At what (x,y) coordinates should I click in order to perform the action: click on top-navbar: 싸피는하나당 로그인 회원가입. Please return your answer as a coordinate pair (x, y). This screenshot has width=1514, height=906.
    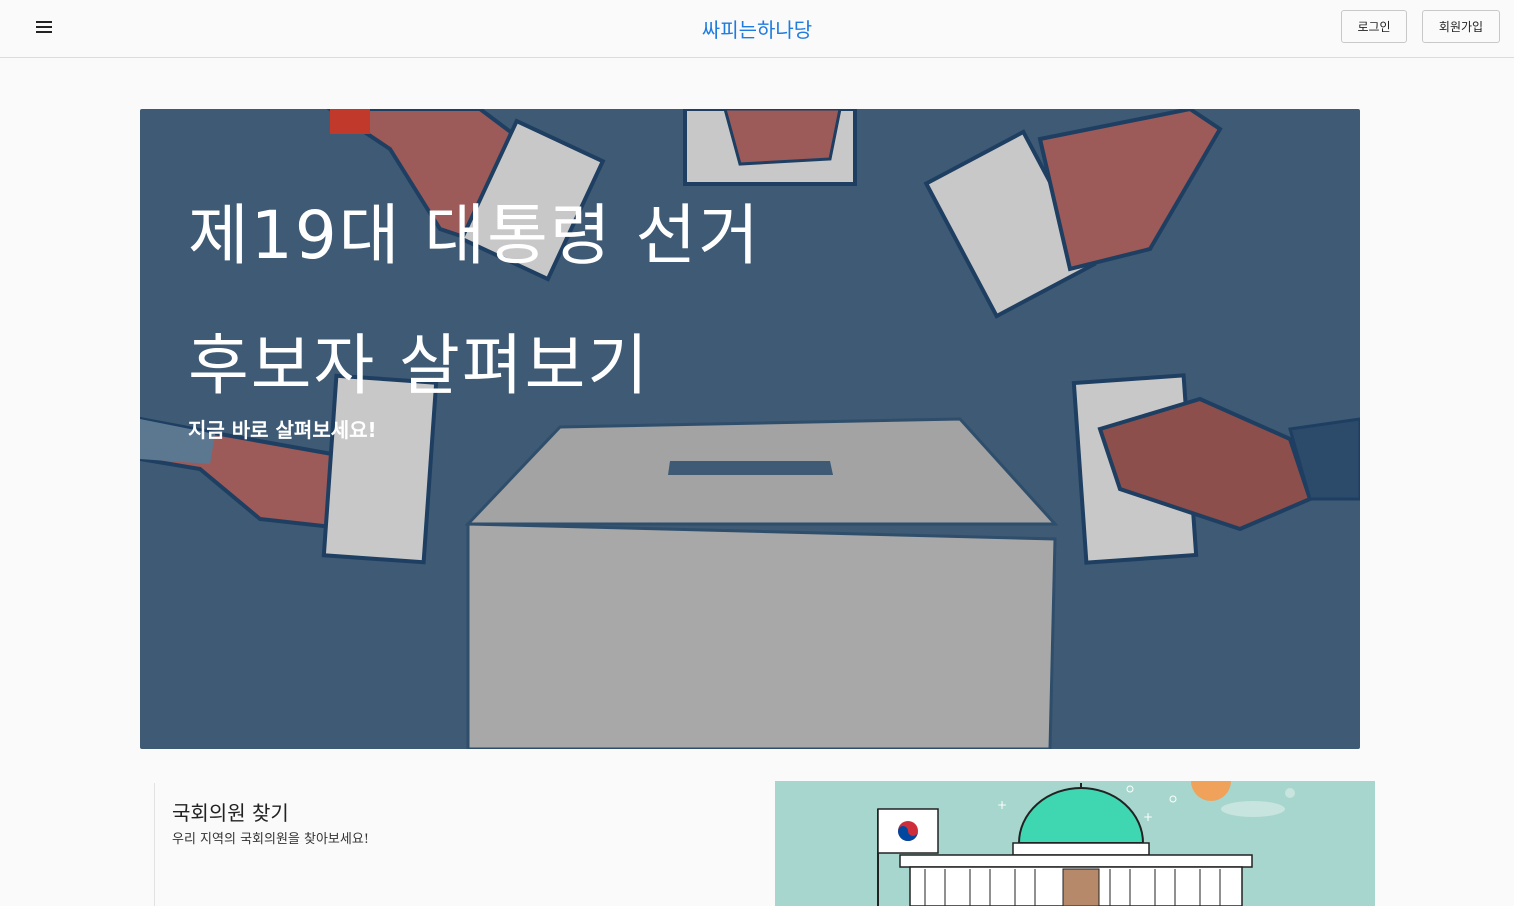
    Looking at the image, I should click on (757, 29).